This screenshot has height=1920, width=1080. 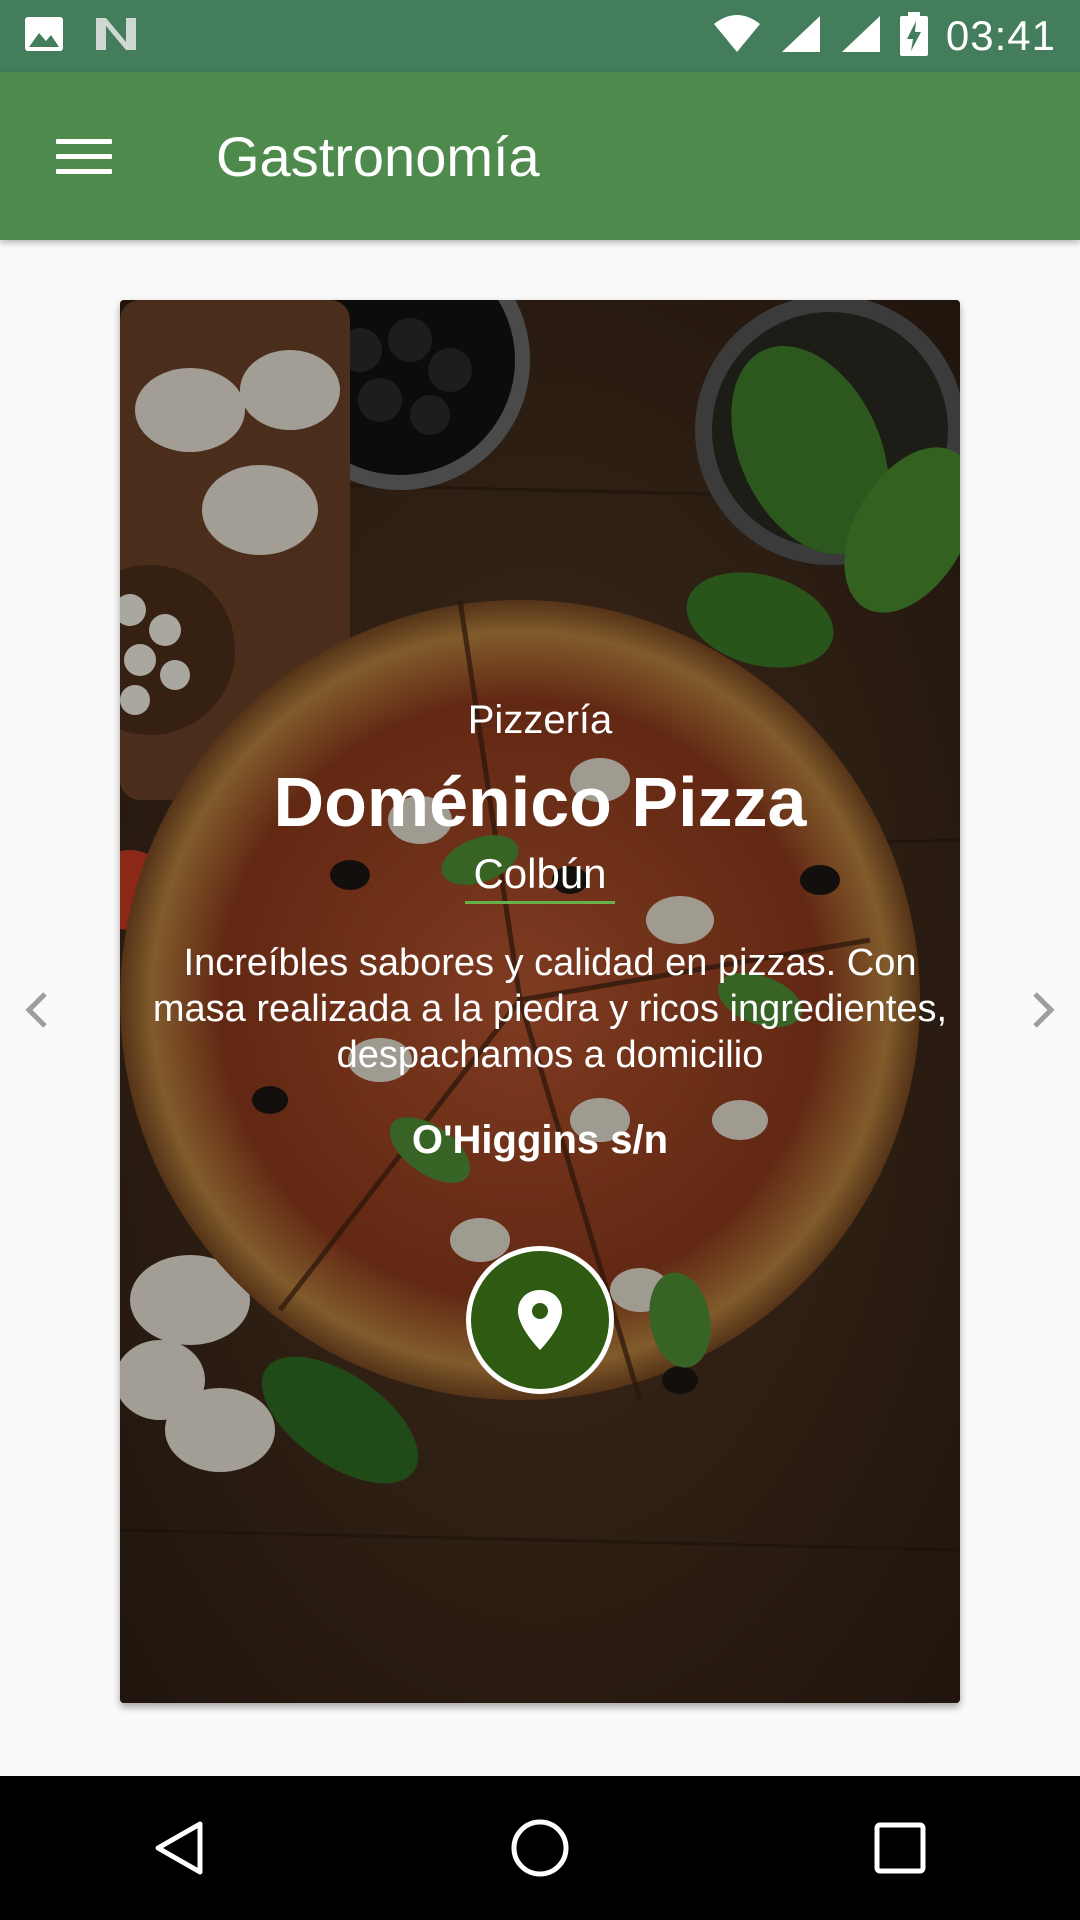 I want to click on location-pin-icon, so click(x=540, y=1320).